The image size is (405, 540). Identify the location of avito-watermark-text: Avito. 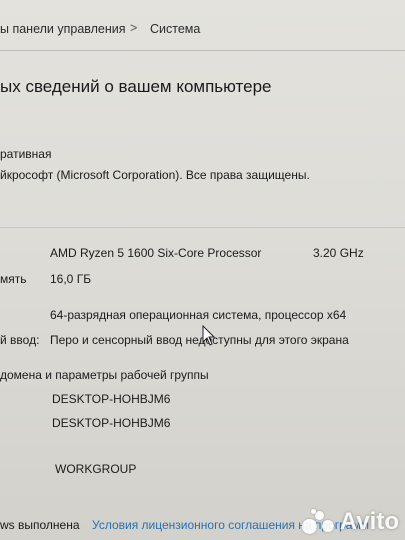
(369, 521).